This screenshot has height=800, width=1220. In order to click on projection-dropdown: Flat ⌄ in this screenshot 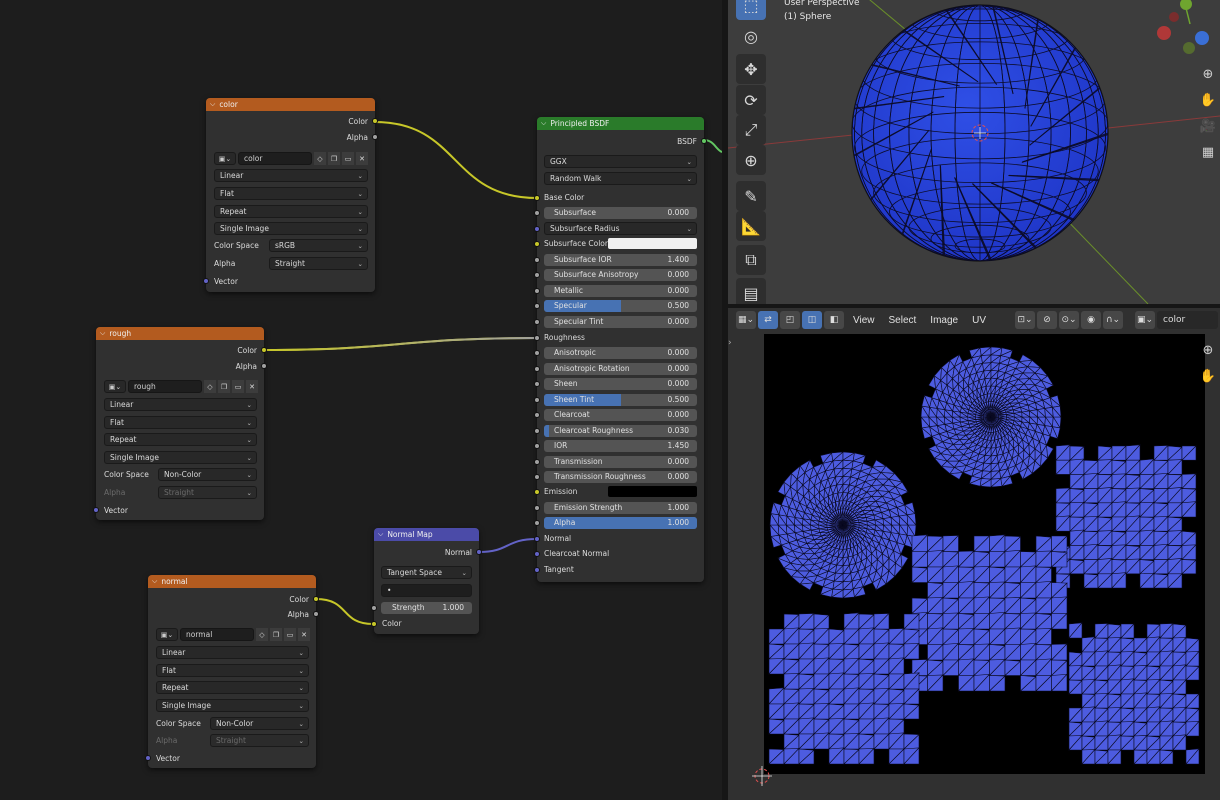, I will do `click(232, 670)`.